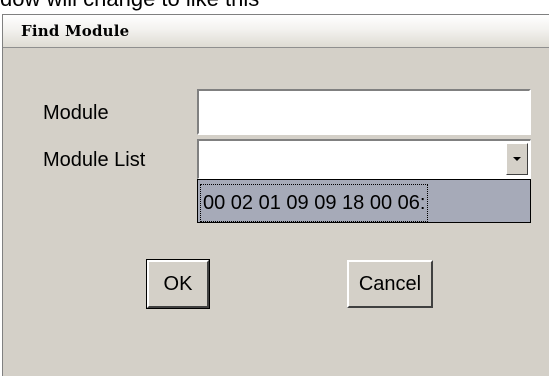 The height and width of the screenshot is (376, 549). What do you see at coordinates (94, 160) in the screenshot?
I see `module-list-label: Module List` at bounding box center [94, 160].